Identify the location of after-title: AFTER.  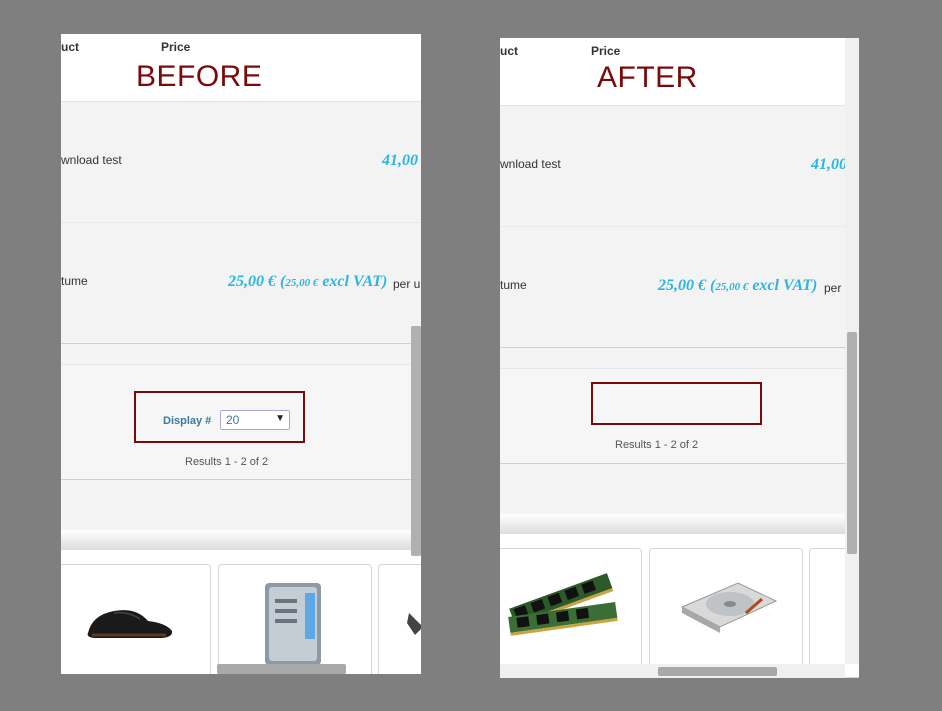
(647, 77).